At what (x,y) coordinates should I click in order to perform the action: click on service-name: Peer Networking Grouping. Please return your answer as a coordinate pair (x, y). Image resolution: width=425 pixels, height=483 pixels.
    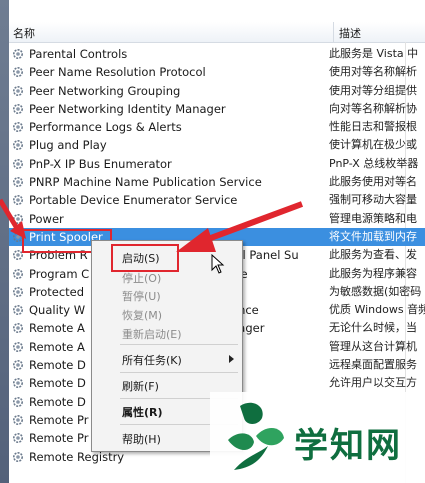
    Looking at the image, I should click on (105, 90).